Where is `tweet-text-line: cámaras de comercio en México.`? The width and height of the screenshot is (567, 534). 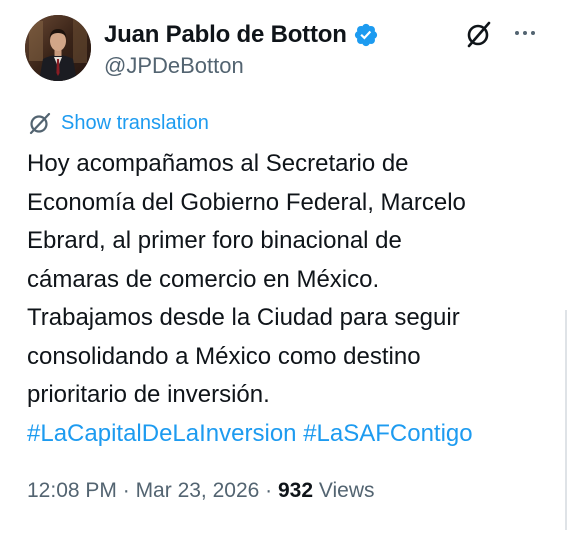 tweet-text-line: cámaras de comercio en México. is located at coordinates (203, 279).